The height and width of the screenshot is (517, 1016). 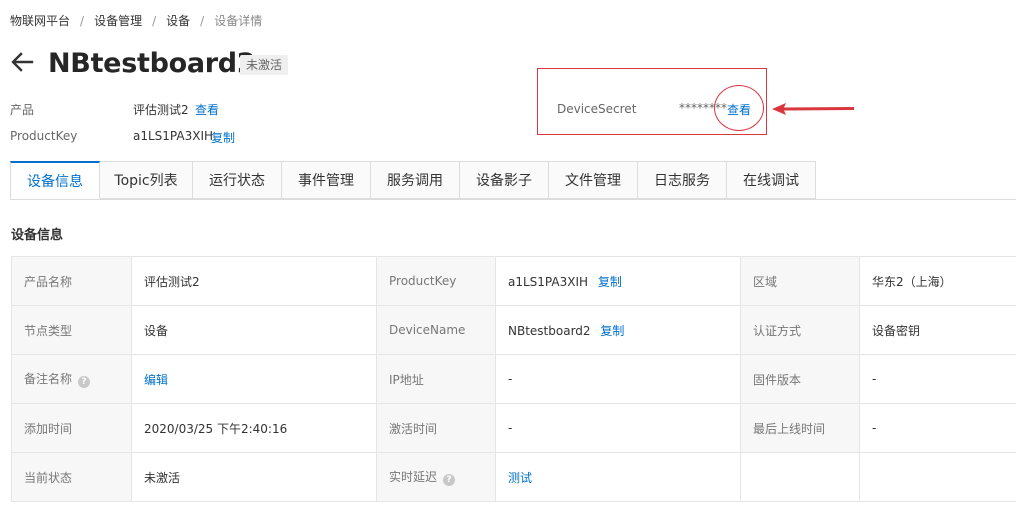 I want to click on latency-key-cell: 实时延迟?, so click(x=436, y=477).